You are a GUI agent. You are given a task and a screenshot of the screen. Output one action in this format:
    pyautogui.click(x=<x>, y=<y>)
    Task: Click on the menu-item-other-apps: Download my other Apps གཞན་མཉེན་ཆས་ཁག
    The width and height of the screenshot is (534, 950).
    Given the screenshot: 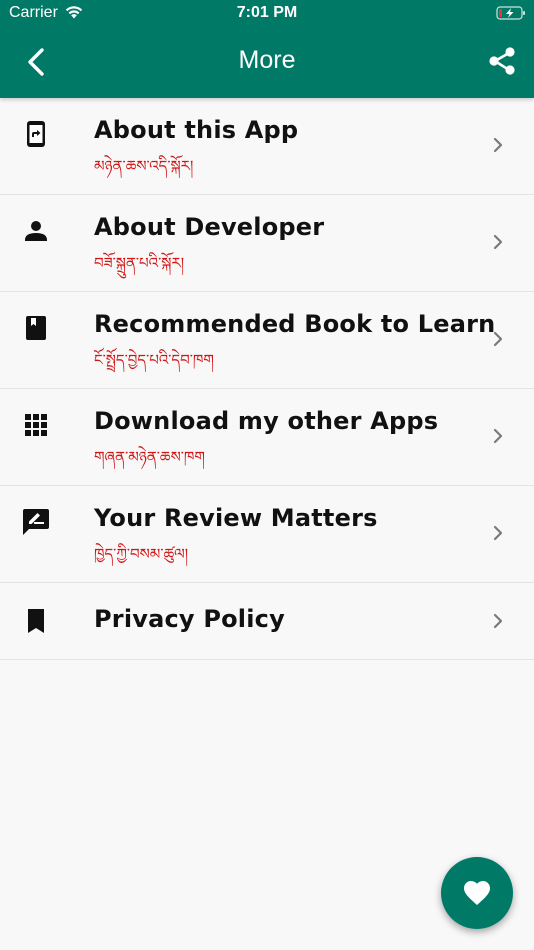 What is the action you would take?
    pyautogui.click(x=267, y=437)
    